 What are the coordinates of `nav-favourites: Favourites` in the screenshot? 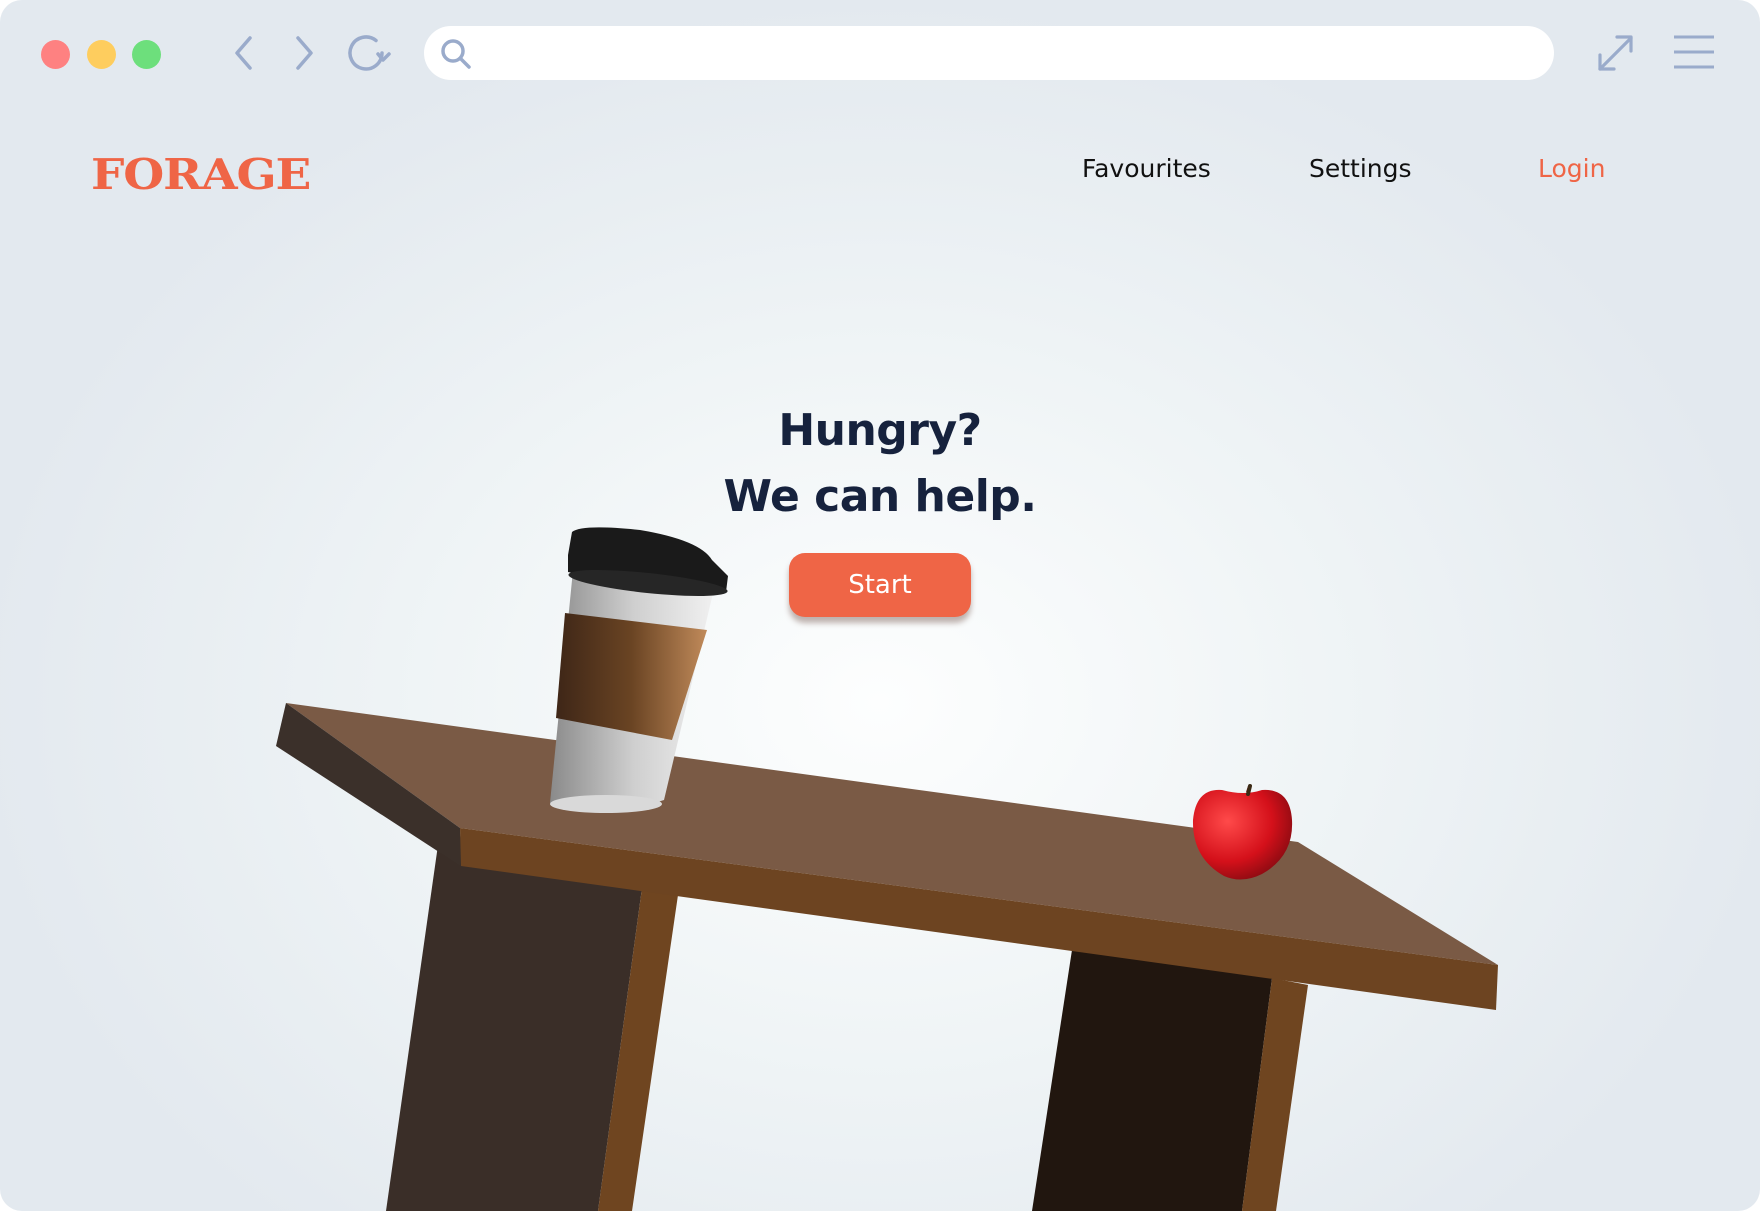 It's located at (1146, 168).